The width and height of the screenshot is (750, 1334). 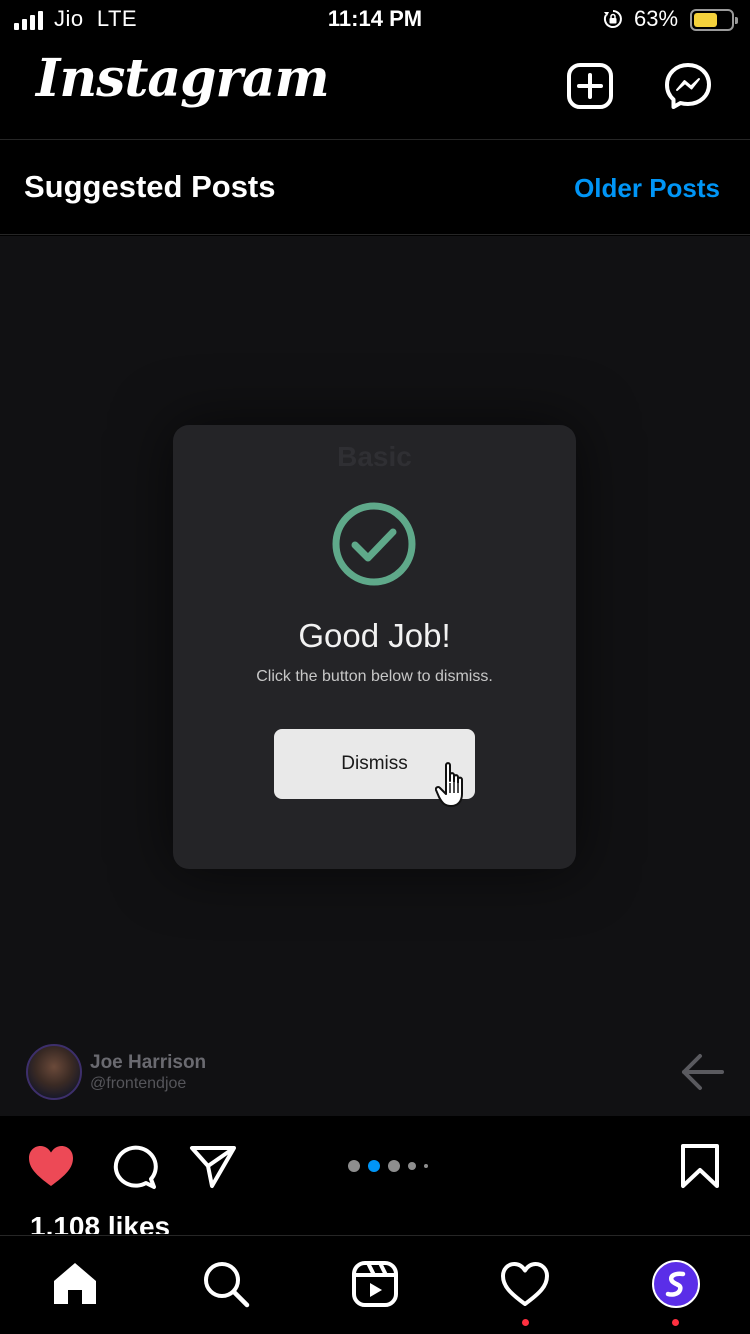 I want to click on home-icon, so click(x=75, y=1284).